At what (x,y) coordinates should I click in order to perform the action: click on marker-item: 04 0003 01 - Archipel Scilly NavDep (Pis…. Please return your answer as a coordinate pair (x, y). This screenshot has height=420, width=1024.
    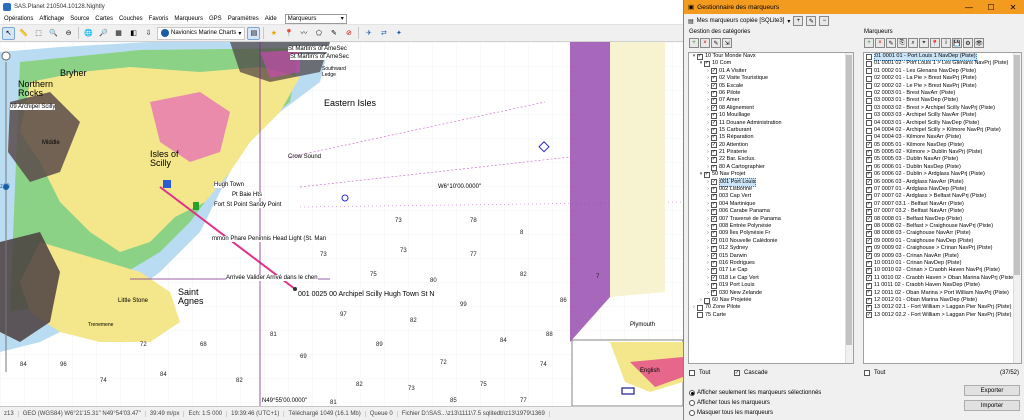
    Looking at the image, I should click on (942, 123).